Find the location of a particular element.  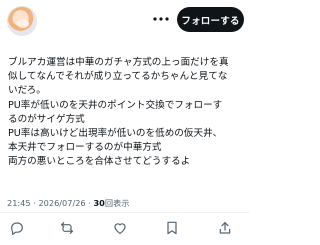

follow-button: フォローする is located at coordinates (210, 19).